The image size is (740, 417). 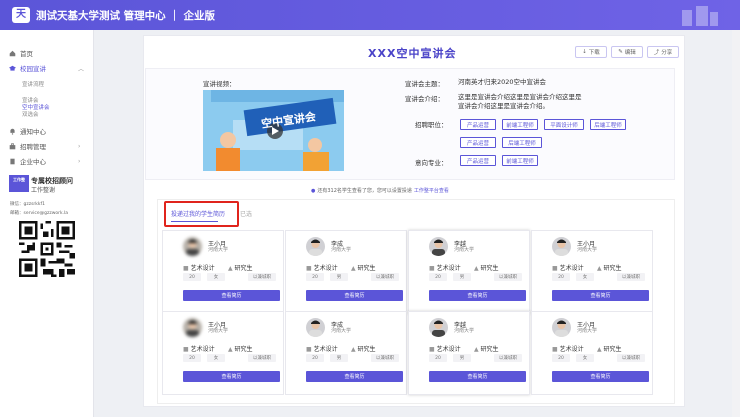 What do you see at coordinates (39, 213) in the screenshot?
I see `advisor-email: 邮箱：service@gzzwork.la` at bounding box center [39, 213].